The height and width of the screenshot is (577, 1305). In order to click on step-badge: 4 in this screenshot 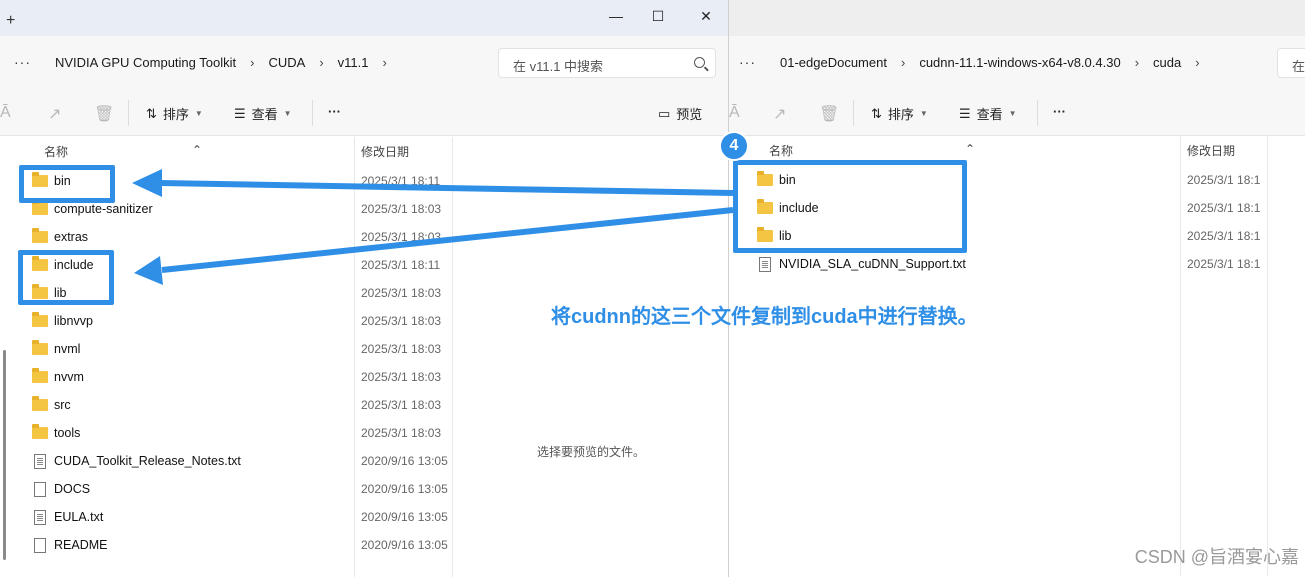, I will do `click(734, 146)`.